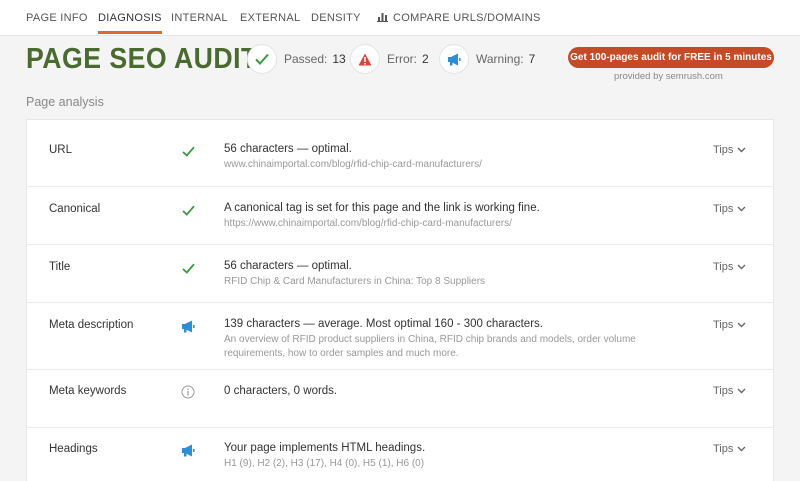  Describe the element at coordinates (336, 18) in the screenshot. I see `tab-density: DENSITY` at that location.